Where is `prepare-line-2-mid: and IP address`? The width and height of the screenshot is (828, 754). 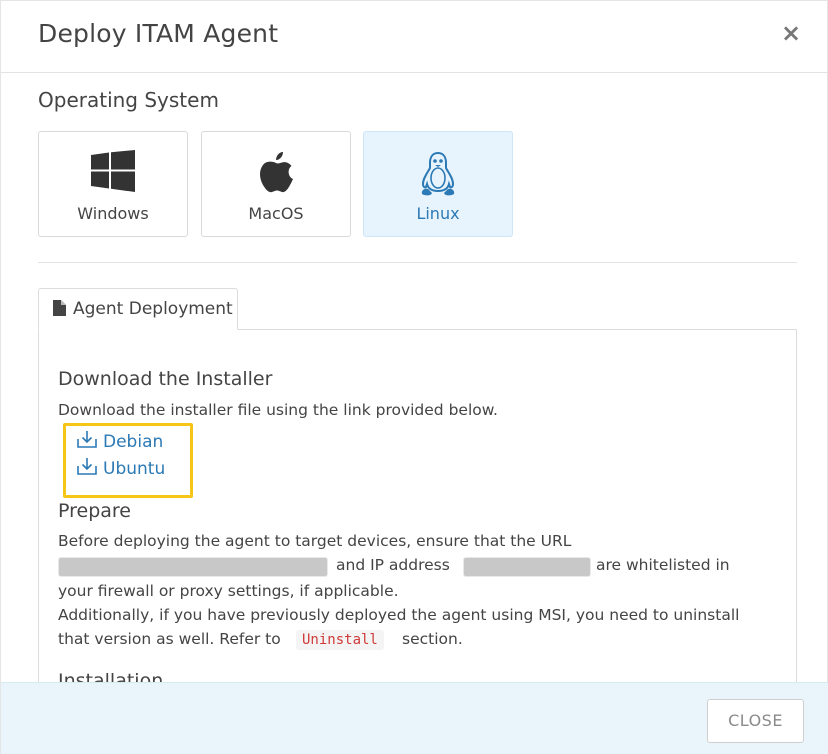 prepare-line-2-mid: and IP address is located at coordinates (393, 565).